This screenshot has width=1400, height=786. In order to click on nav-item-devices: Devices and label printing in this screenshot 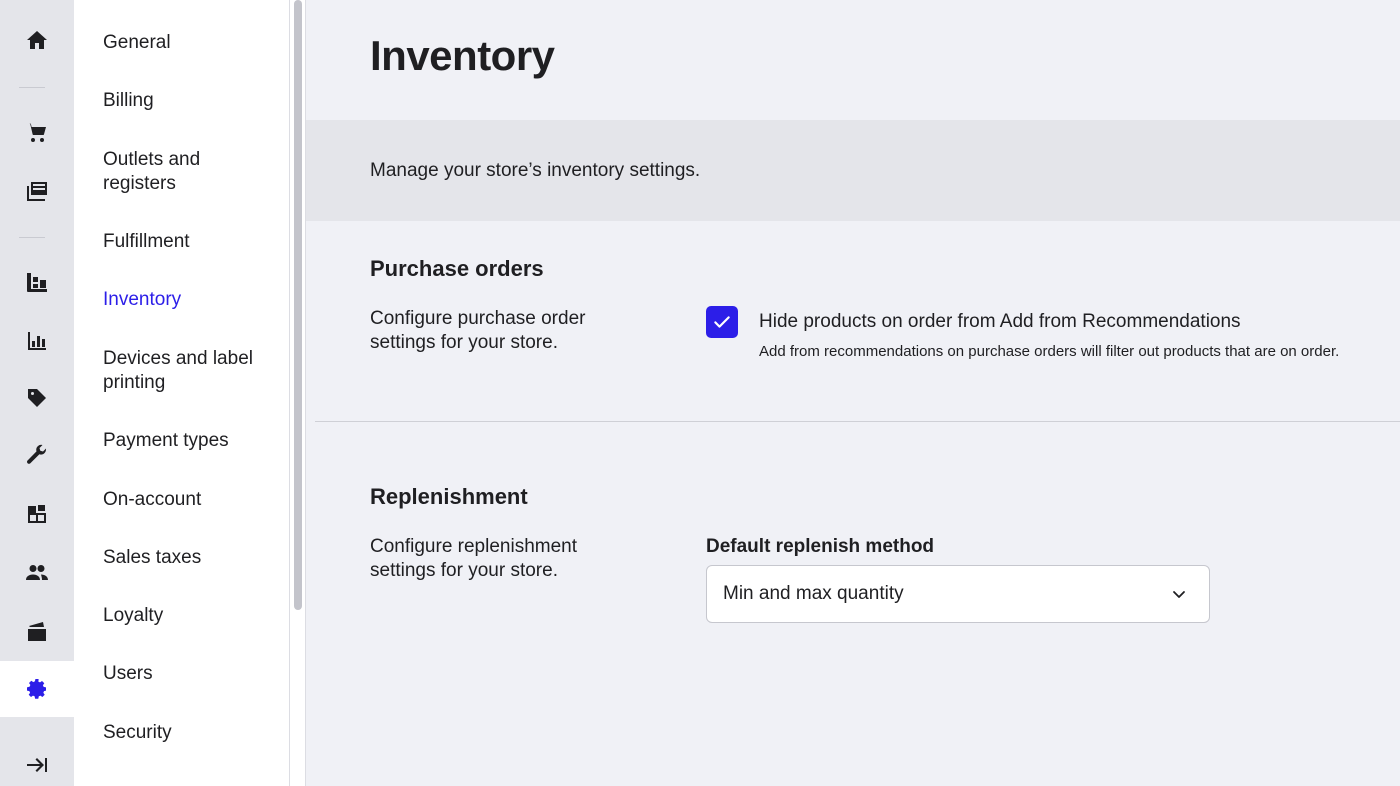, I will do `click(190, 371)`.